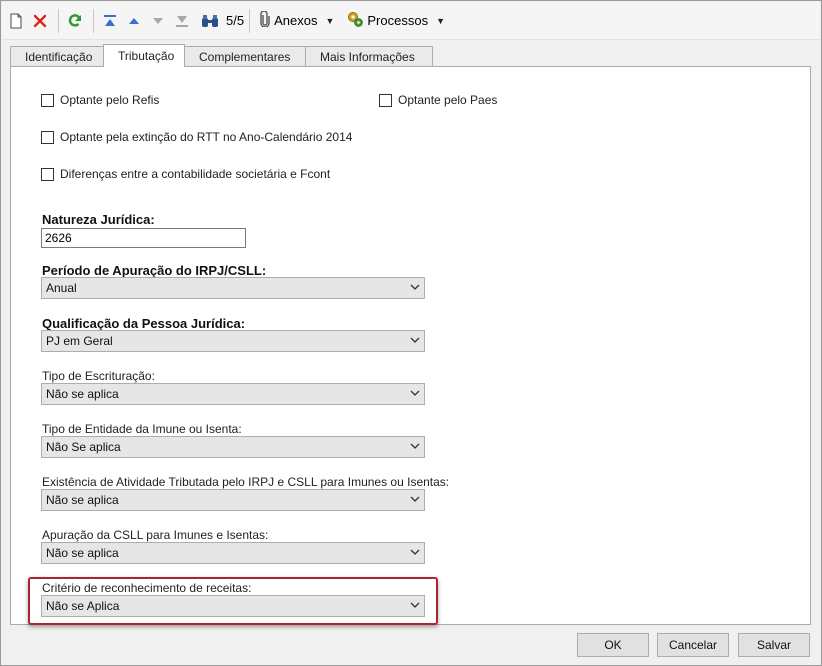 The width and height of the screenshot is (822, 666). I want to click on checkbox-label: Optante pelo Refis, so click(110, 100).